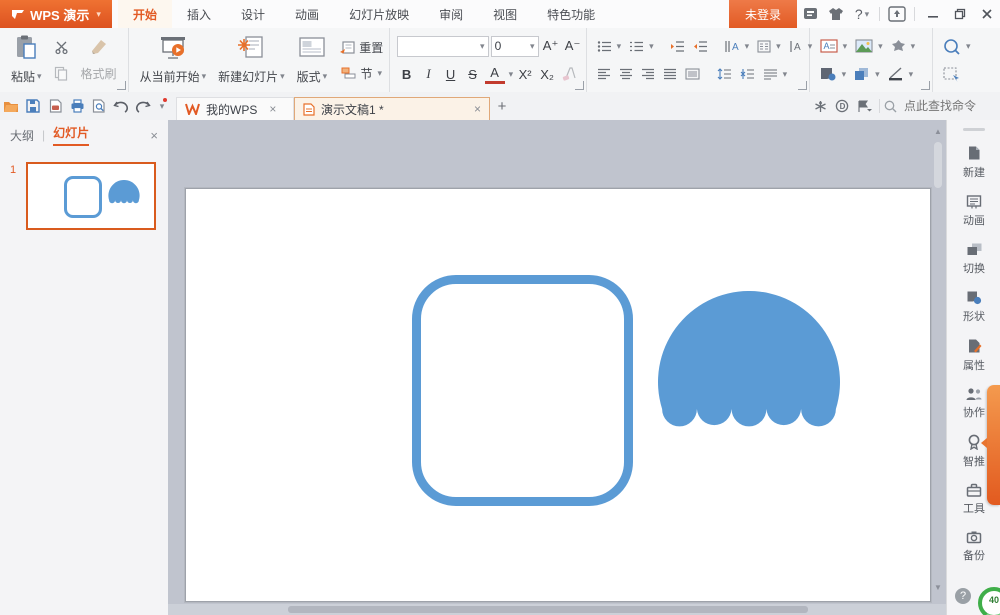 The image size is (1000, 615). I want to click on text-direction-button: A ▾, so click(737, 46).